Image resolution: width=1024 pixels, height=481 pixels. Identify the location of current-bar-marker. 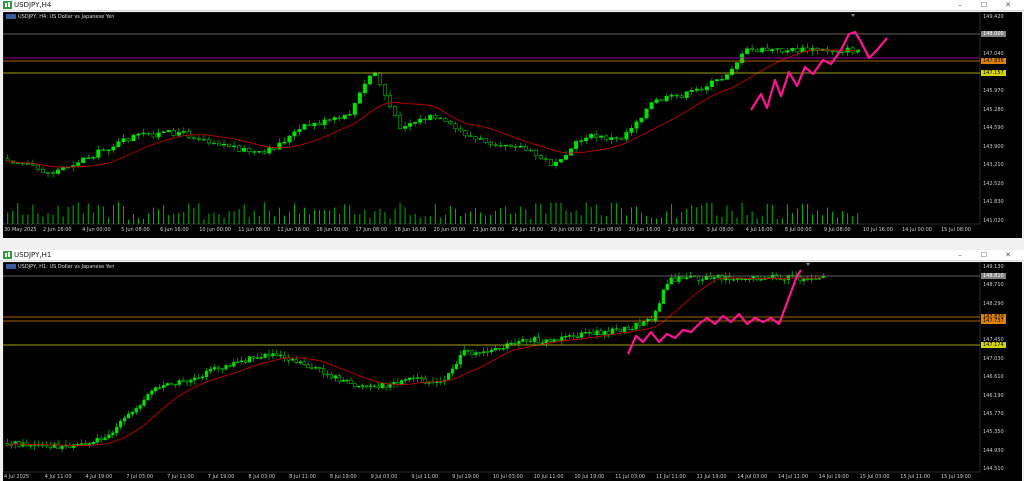
(808, 264).